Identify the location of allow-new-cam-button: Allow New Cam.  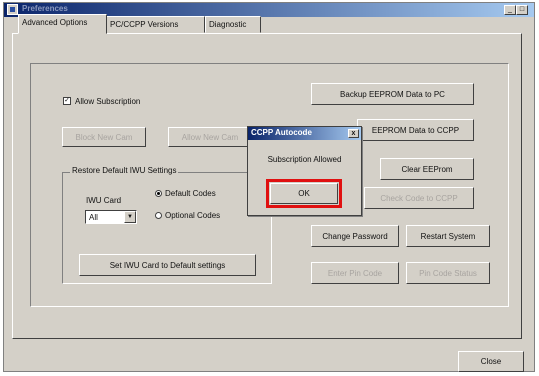
(210, 137).